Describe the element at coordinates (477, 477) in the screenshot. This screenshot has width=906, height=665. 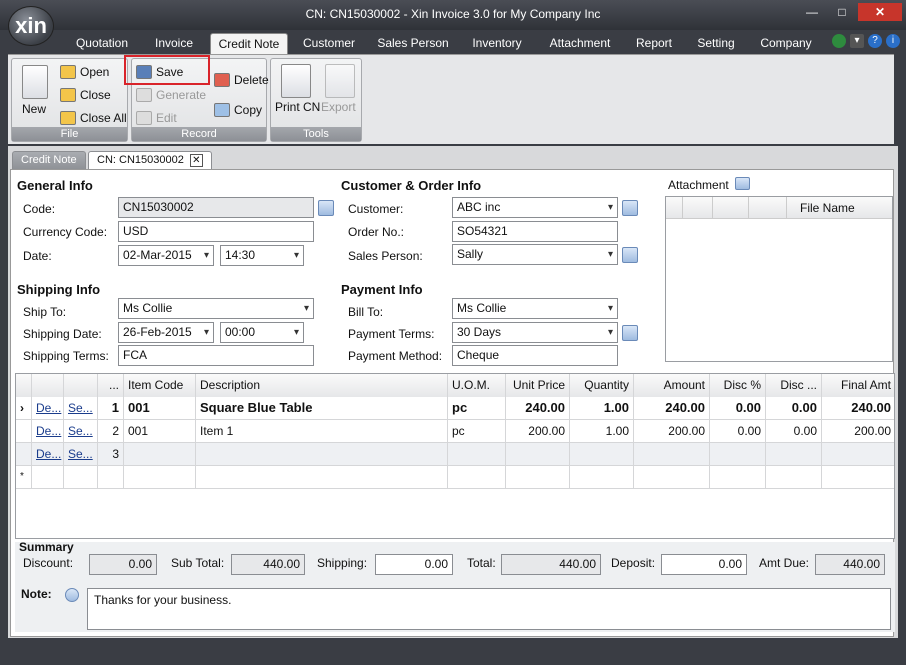
I see `row-uom` at that location.